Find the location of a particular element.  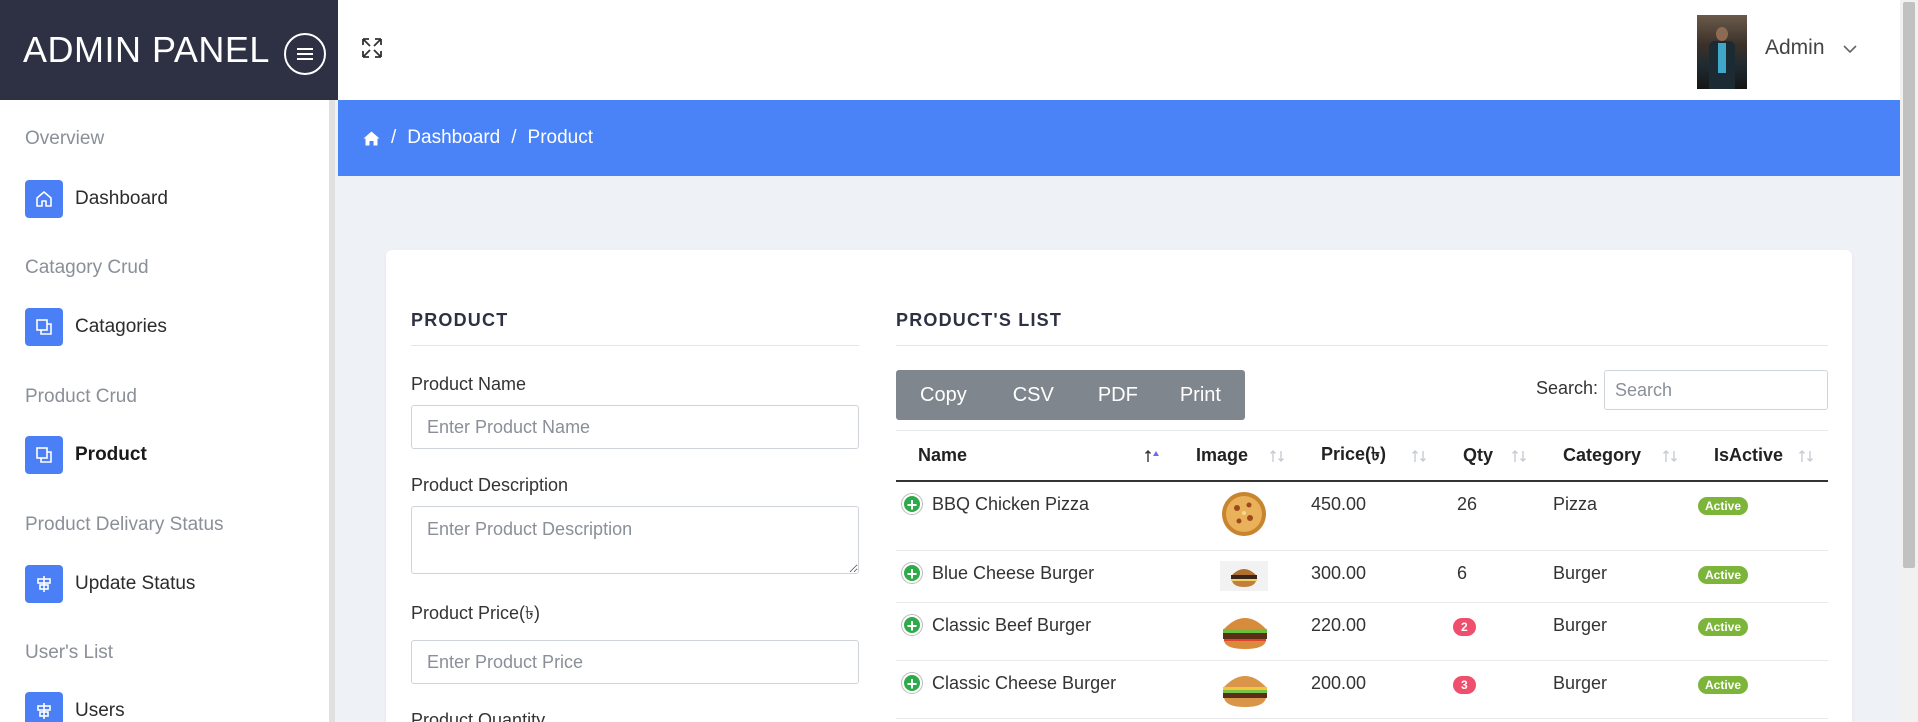

sidebar-item-update-status: Update Status is located at coordinates (110, 584).